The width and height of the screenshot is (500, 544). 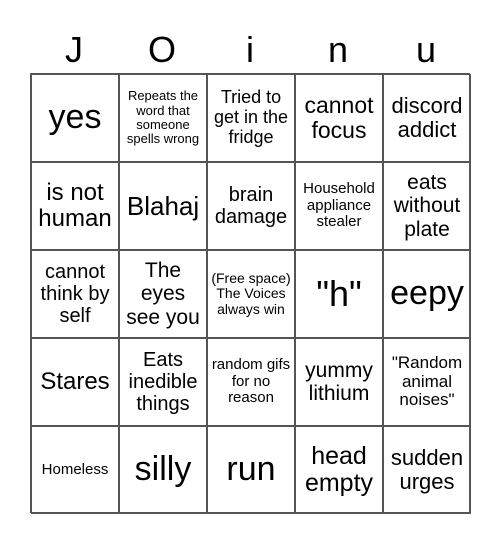 I want to click on cell-text: Household appliance stealer, so click(x=339, y=205).